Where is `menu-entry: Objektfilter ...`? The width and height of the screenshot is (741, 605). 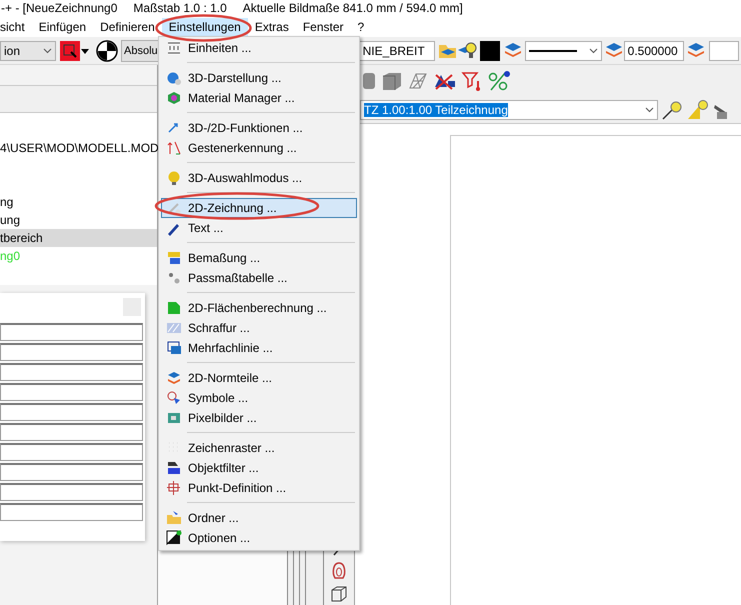
menu-entry: Objektfilter ... is located at coordinates (259, 468).